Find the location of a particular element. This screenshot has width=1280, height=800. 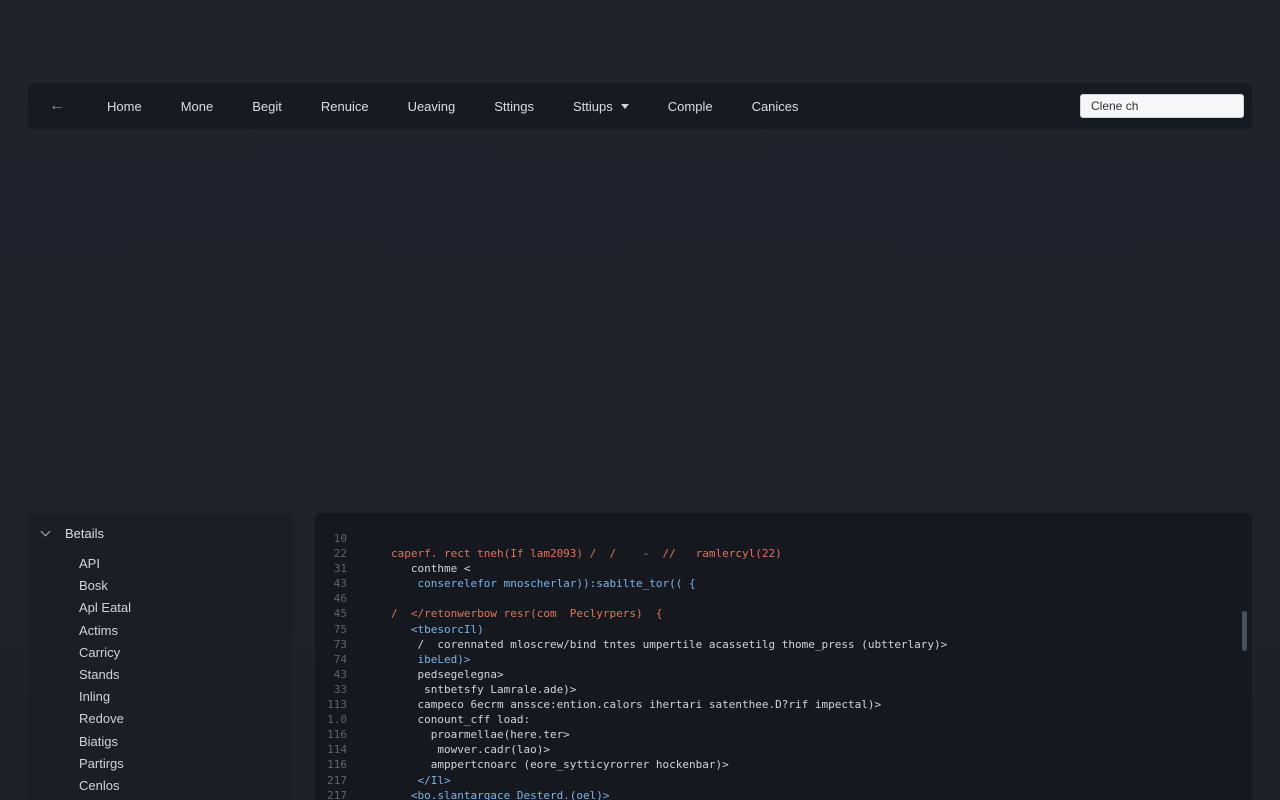

sidebar-item-apl-eatal: Apl Eatal is located at coordinates (186, 608).